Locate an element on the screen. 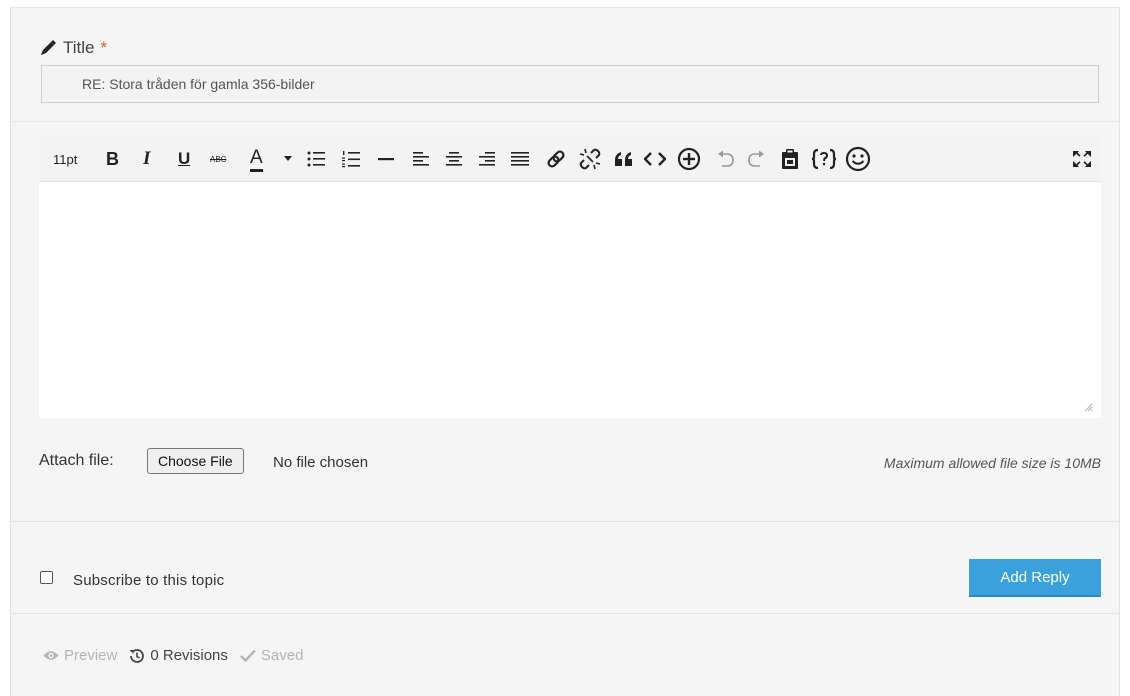  underline-icon: U is located at coordinates (184, 159).